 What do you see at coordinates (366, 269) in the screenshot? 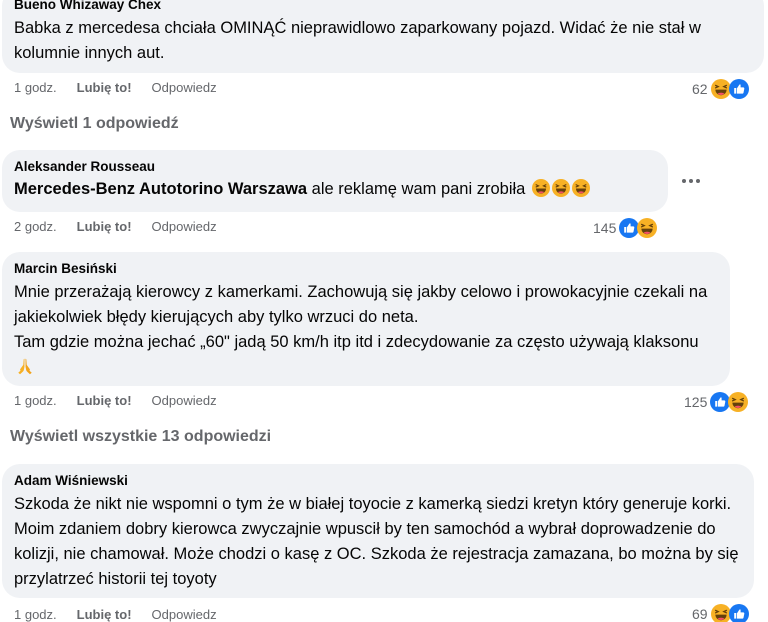
I see `comment-author: Marcin Besiński` at bounding box center [366, 269].